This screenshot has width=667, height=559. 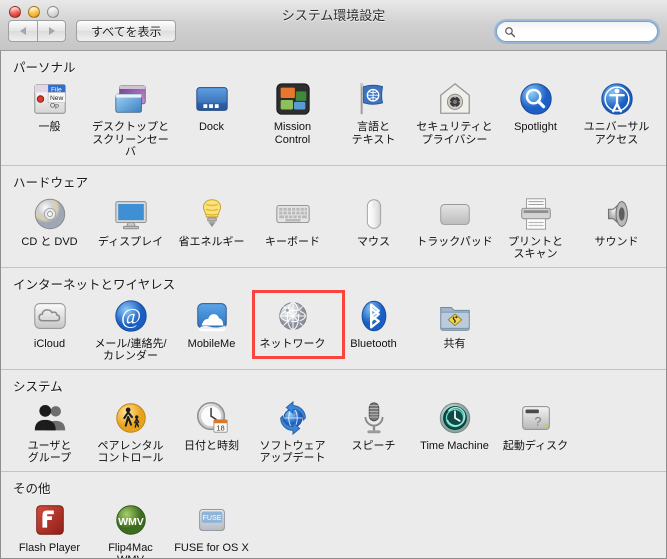 I want to click on section-title: システム, so click(x=38, y=386).